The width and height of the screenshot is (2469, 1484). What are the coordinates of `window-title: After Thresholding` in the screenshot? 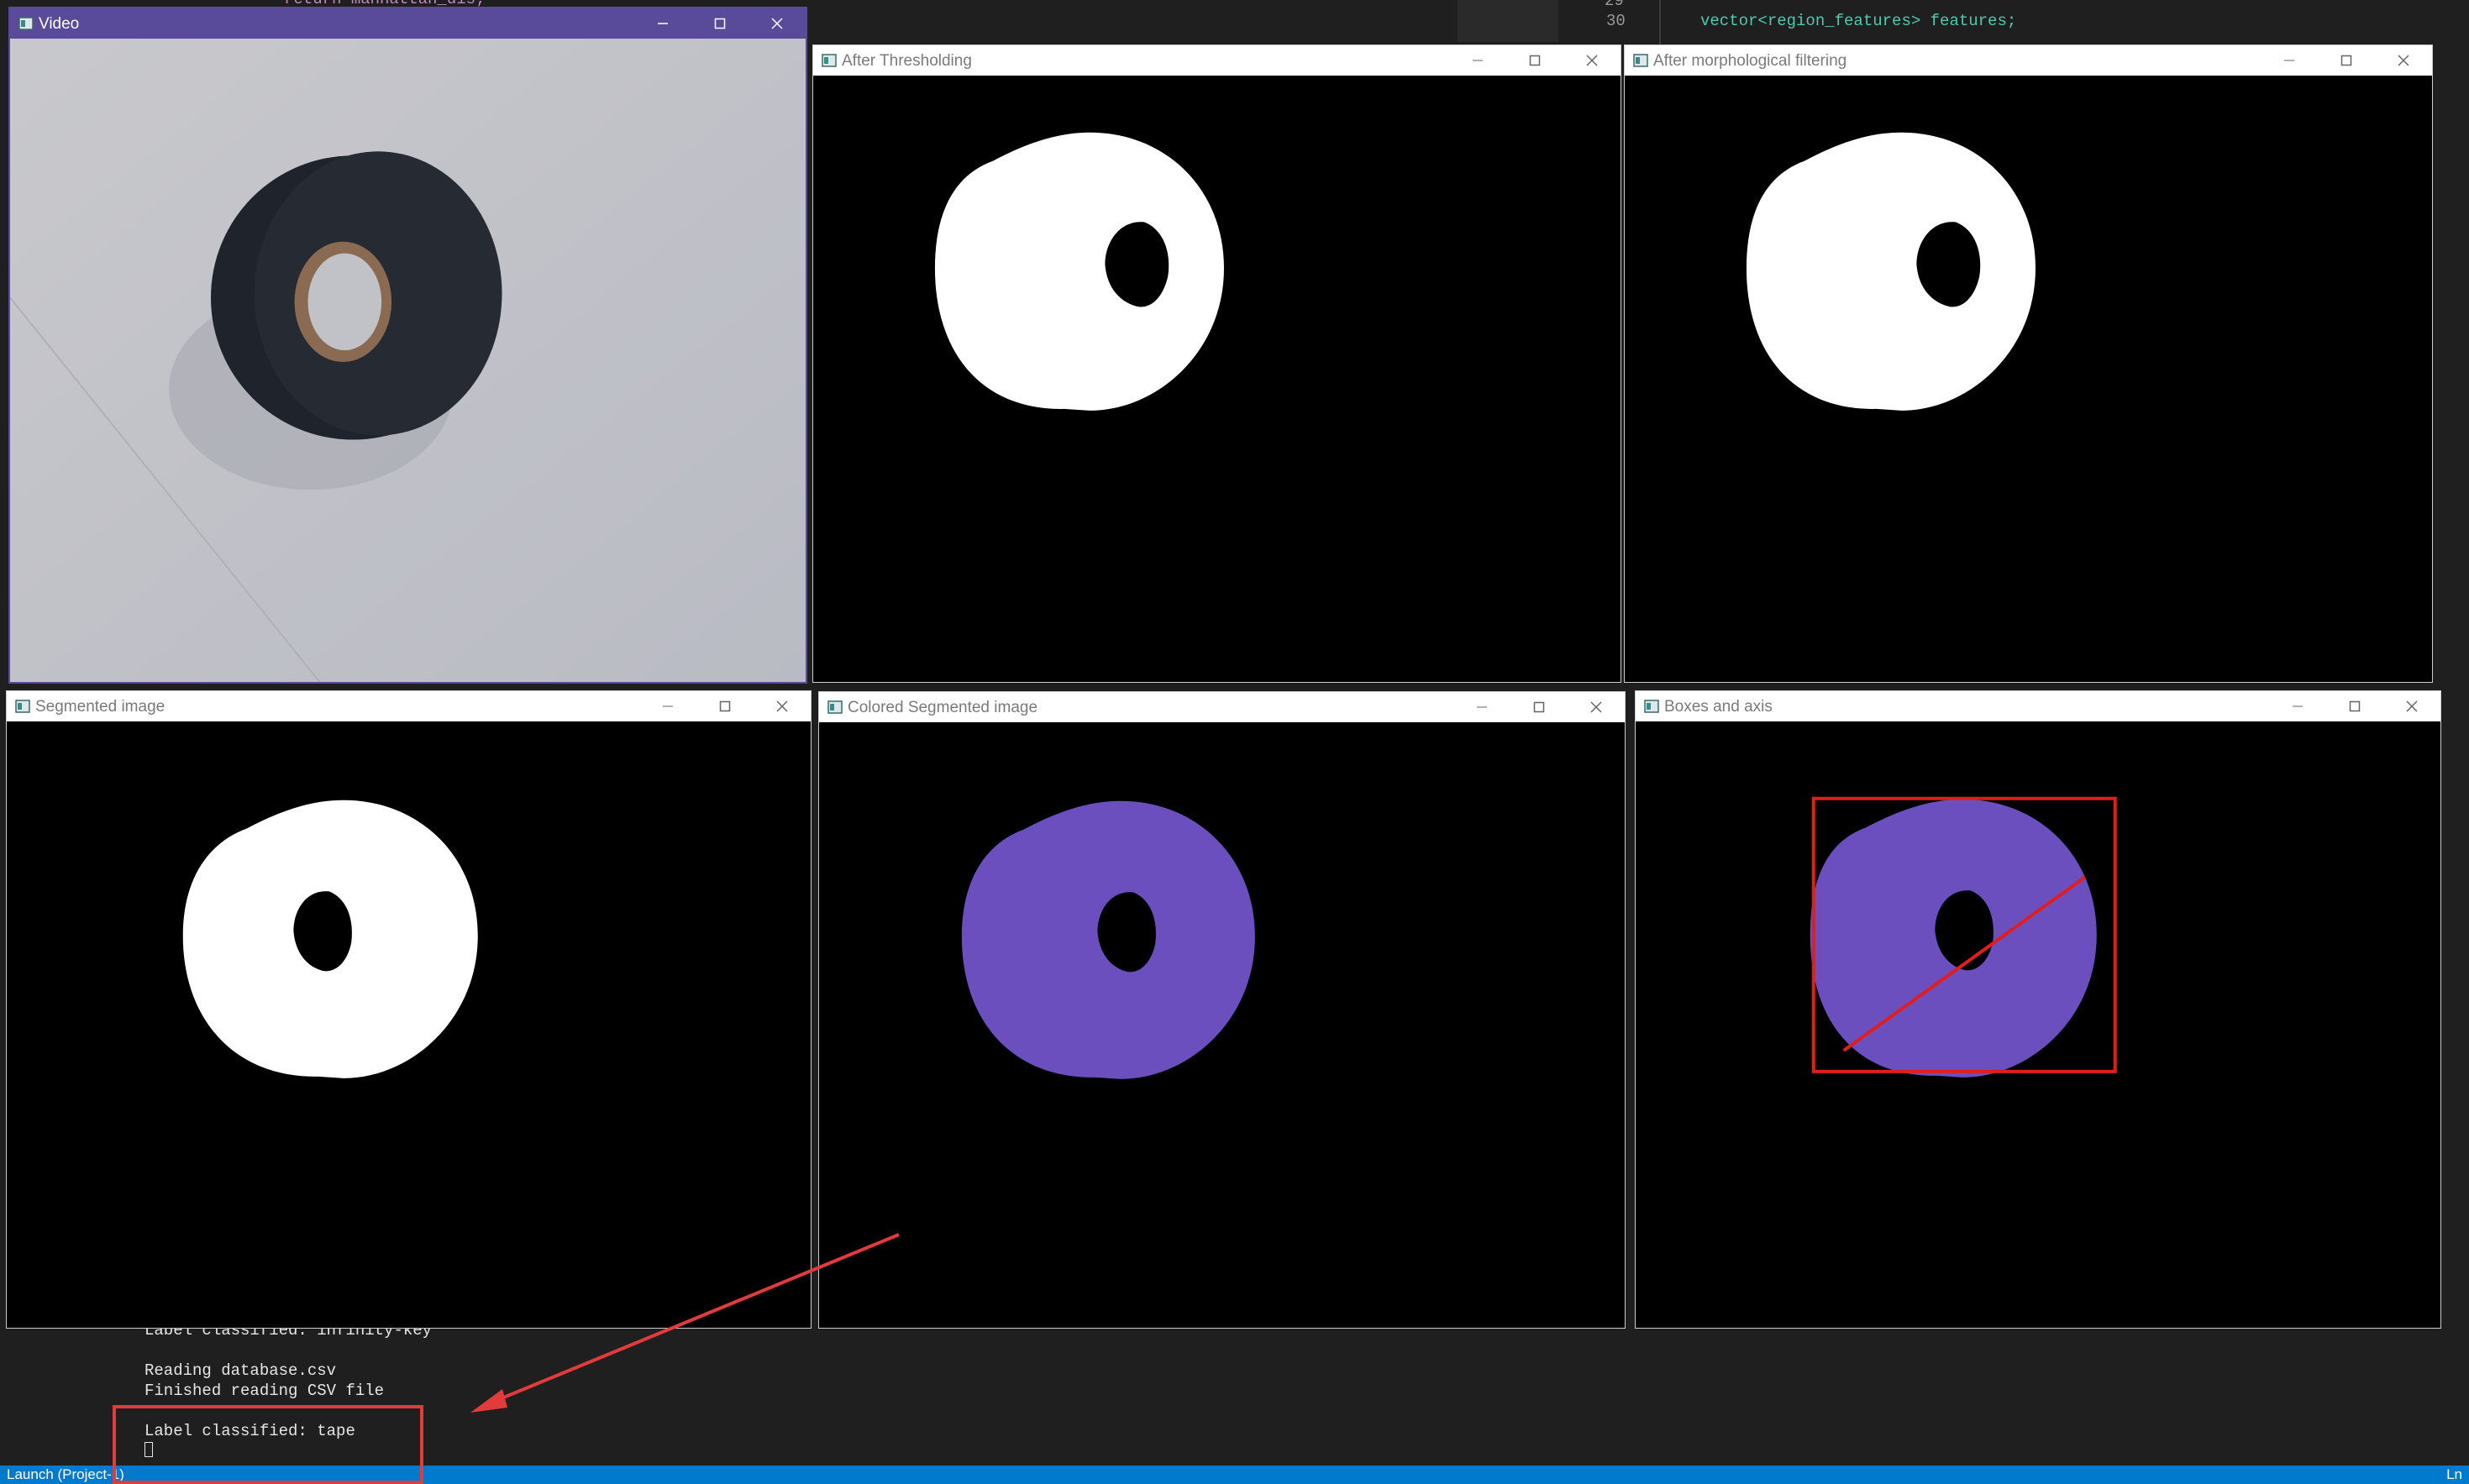 It's located at (907, 61).